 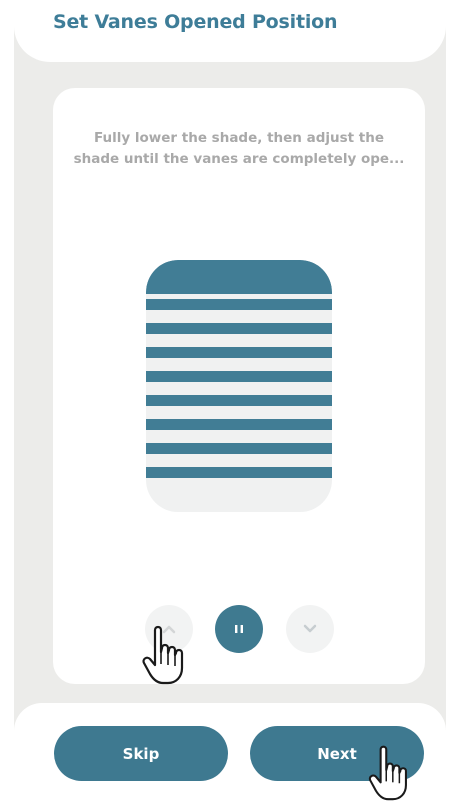 I want to click on chevron-down-icon, so click(x=310, y=628).